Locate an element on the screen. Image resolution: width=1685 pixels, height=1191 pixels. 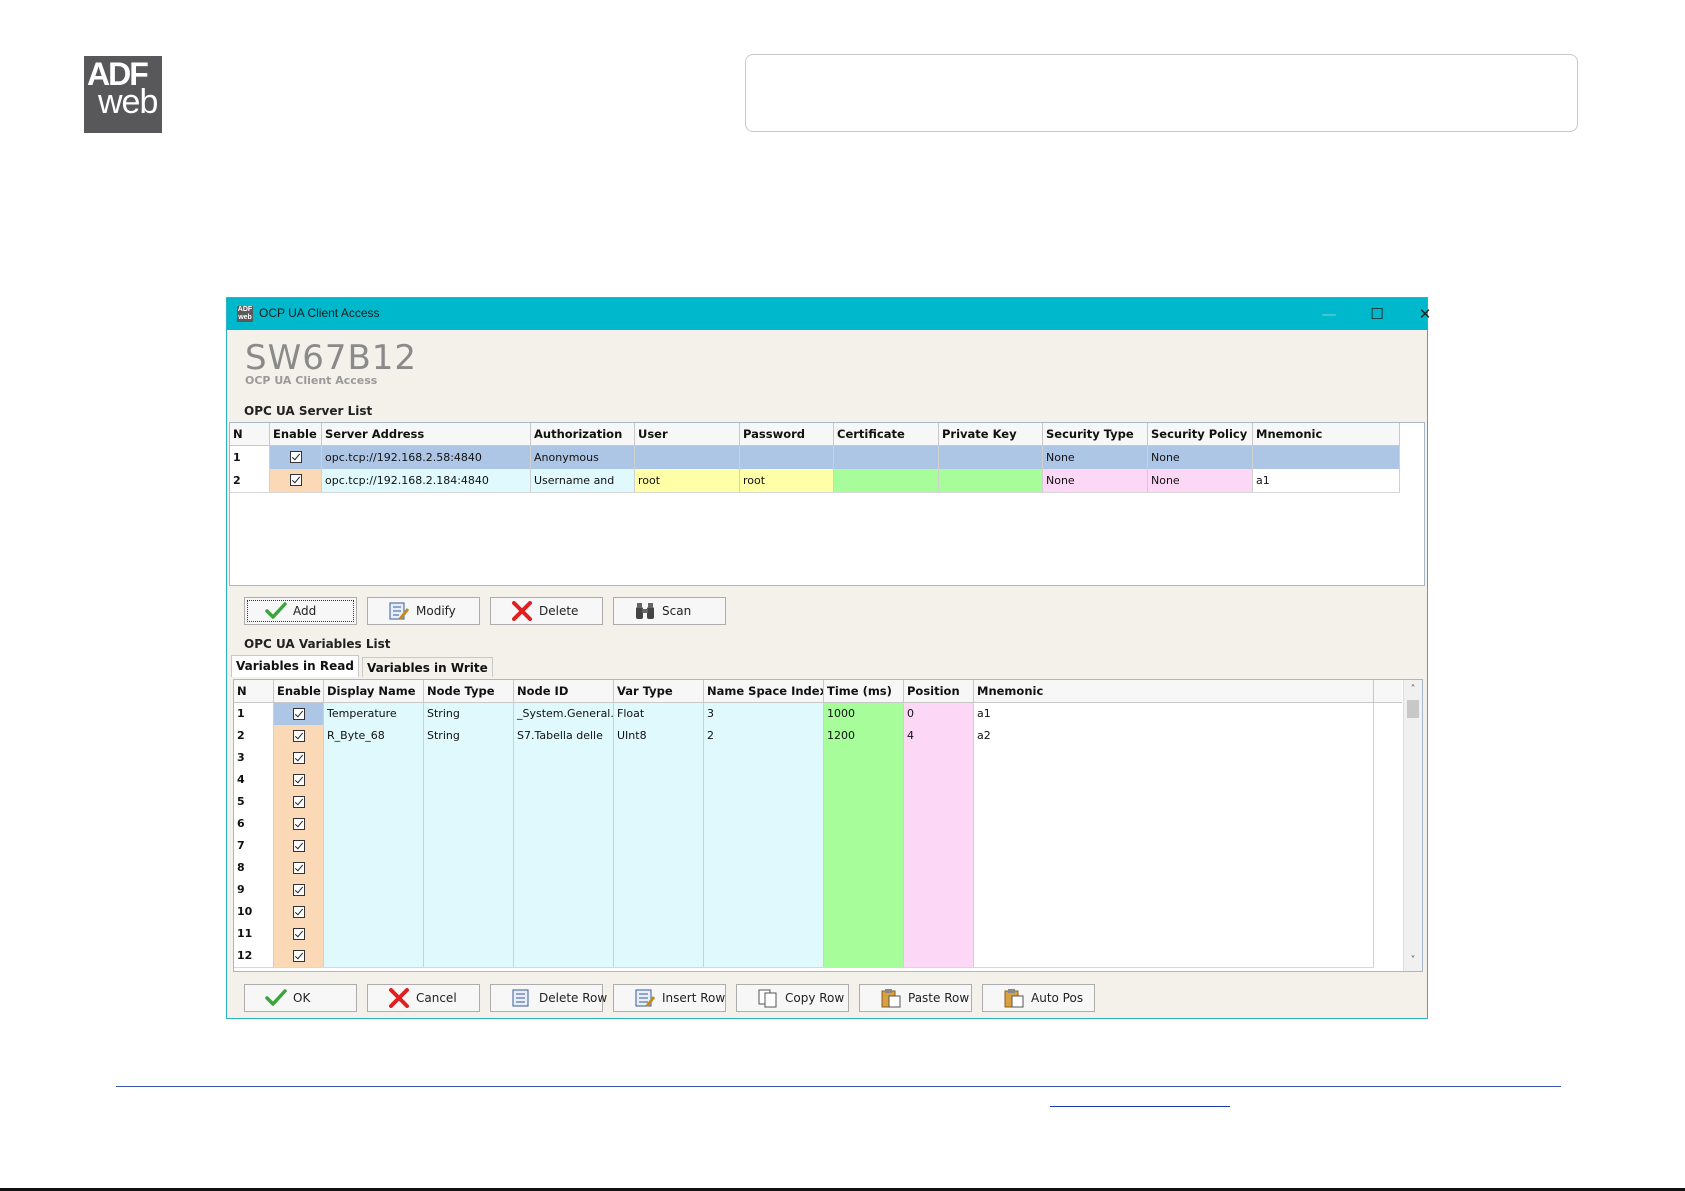
variable-cell-name-space-index: 2 is located at coordinates (764, 736).